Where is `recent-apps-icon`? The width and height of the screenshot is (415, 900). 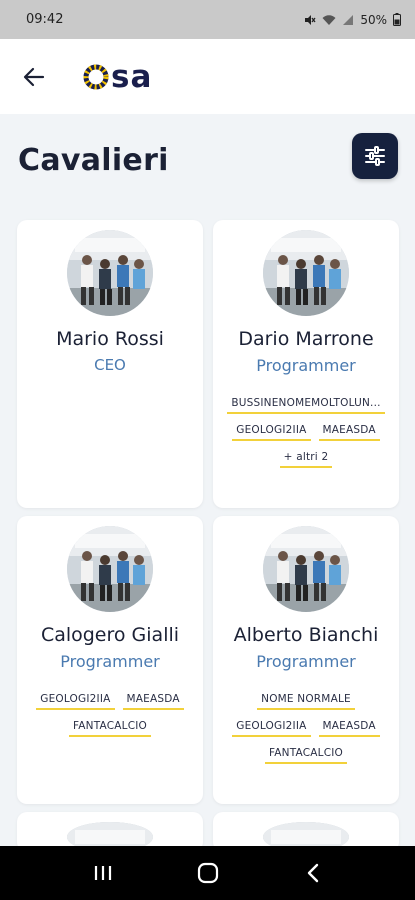 recent-apps-icon is located at coordinates (102, 873).